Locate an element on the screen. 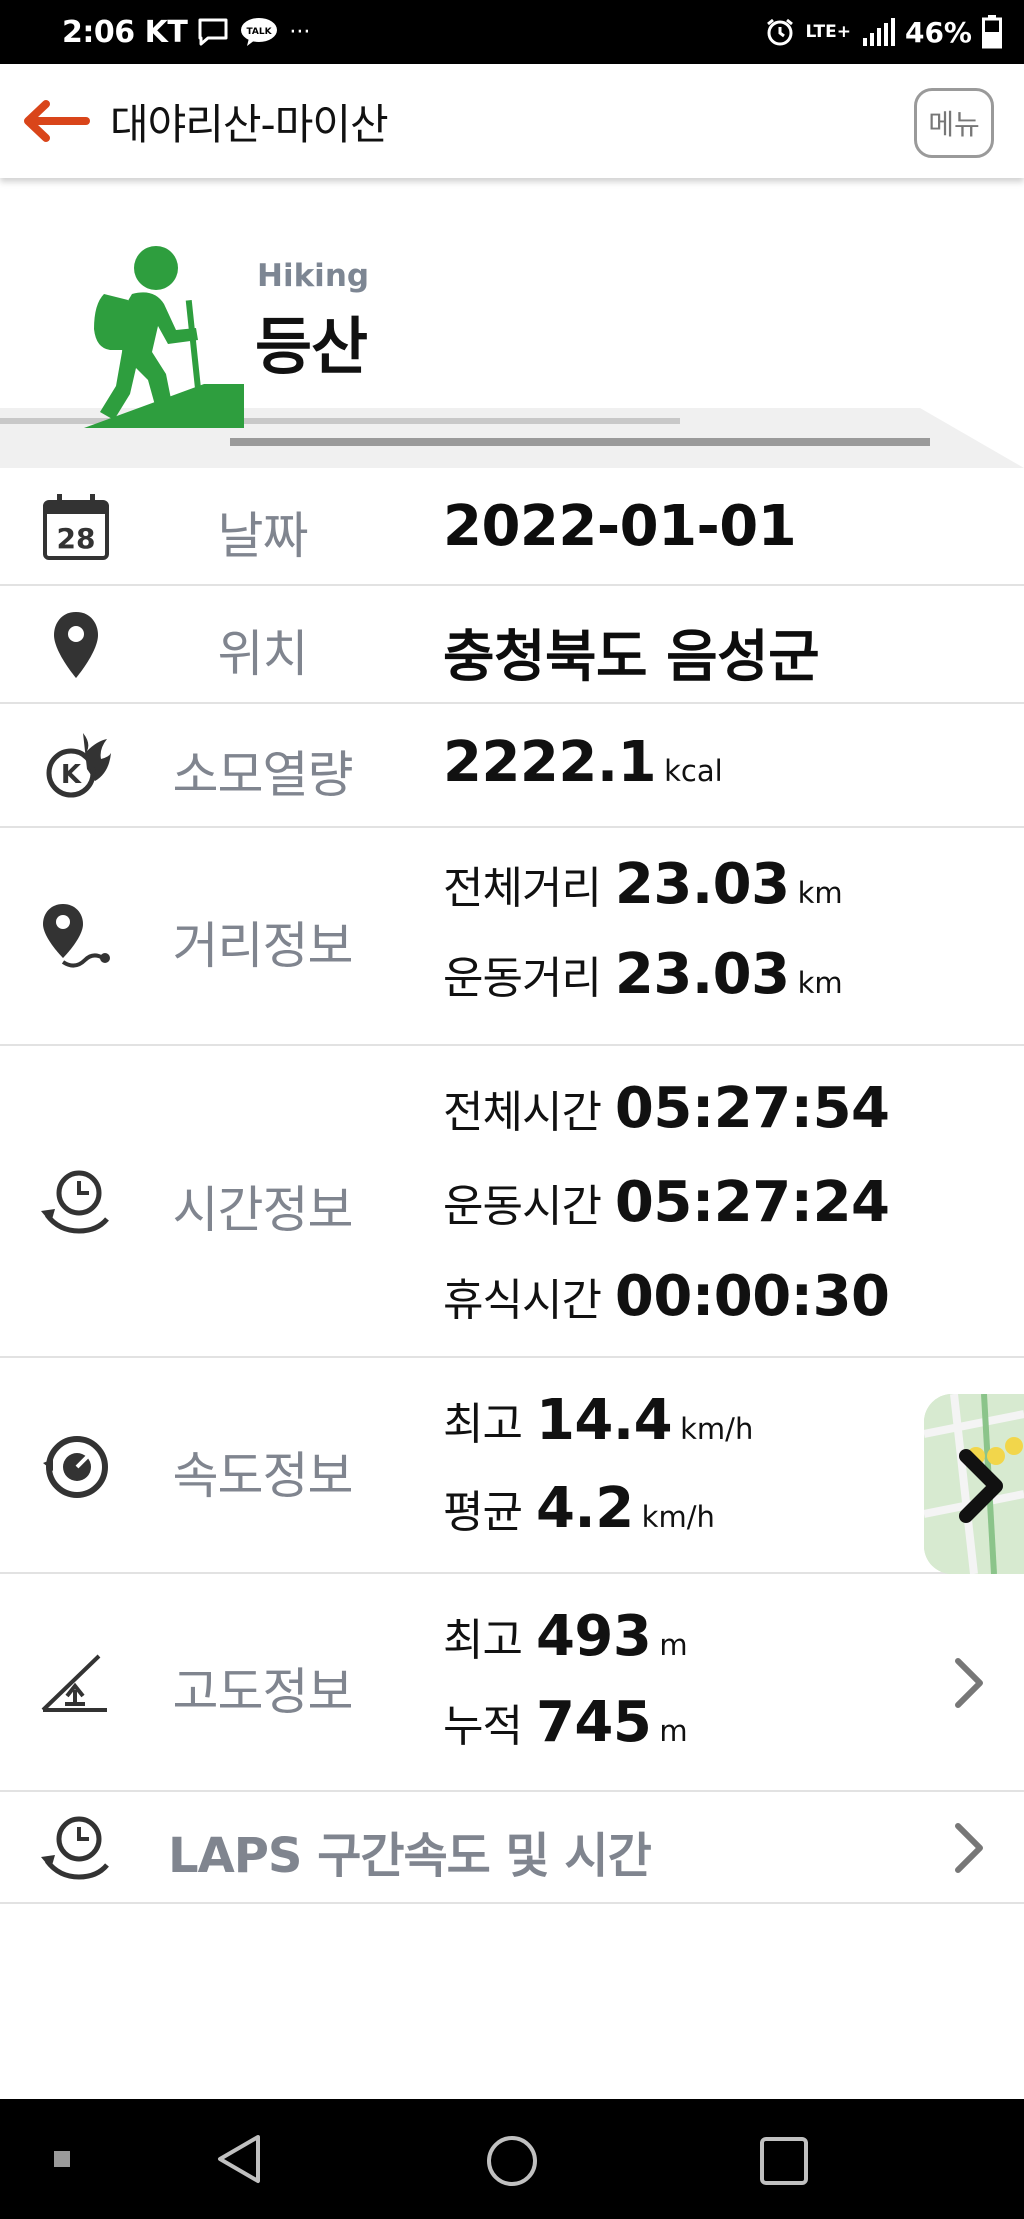 The width and height of the screenshot is (1024, 2219). max-altitude-line: 최고 493 m is located at coordinates (565, 1636).